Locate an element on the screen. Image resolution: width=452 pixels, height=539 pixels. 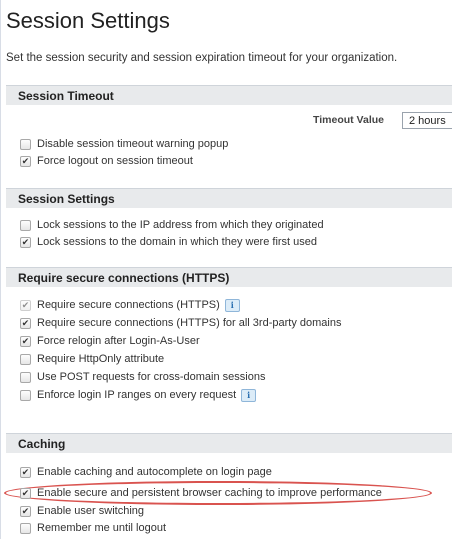
checkbox-label: Require secure connections (HTTPS) is located at coordinates (128, 305).